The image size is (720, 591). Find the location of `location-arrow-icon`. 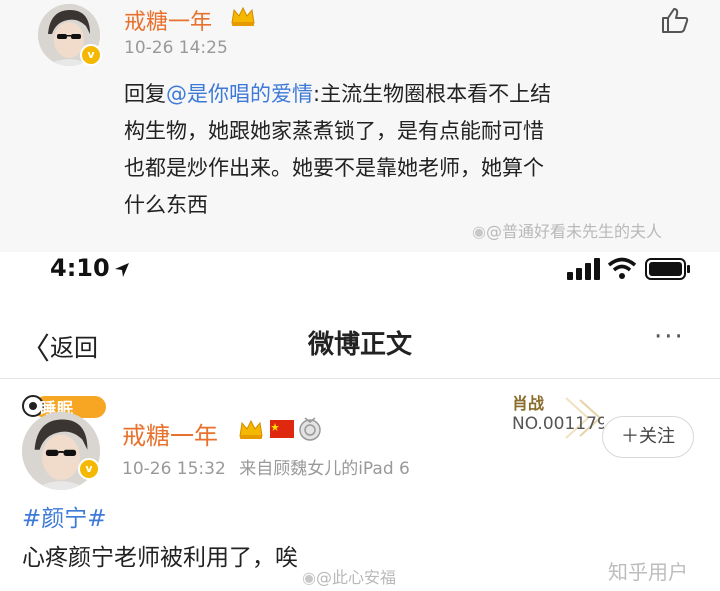

location-arrow-icon is located at coordinates (122, 272).